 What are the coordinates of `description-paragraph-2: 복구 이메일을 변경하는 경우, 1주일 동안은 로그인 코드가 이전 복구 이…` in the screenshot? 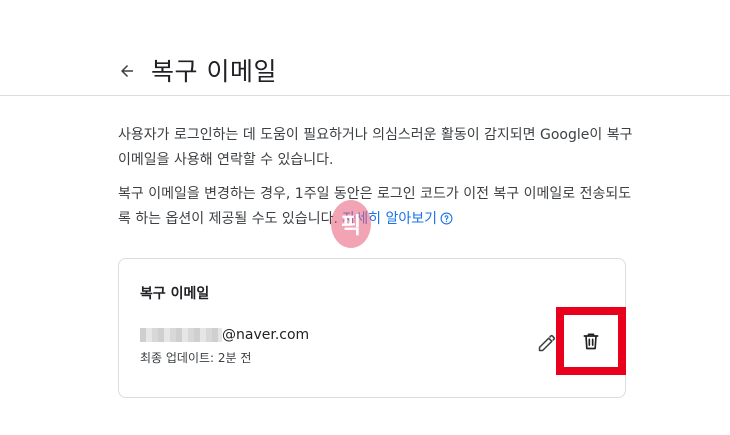 It's located at (378, 207).